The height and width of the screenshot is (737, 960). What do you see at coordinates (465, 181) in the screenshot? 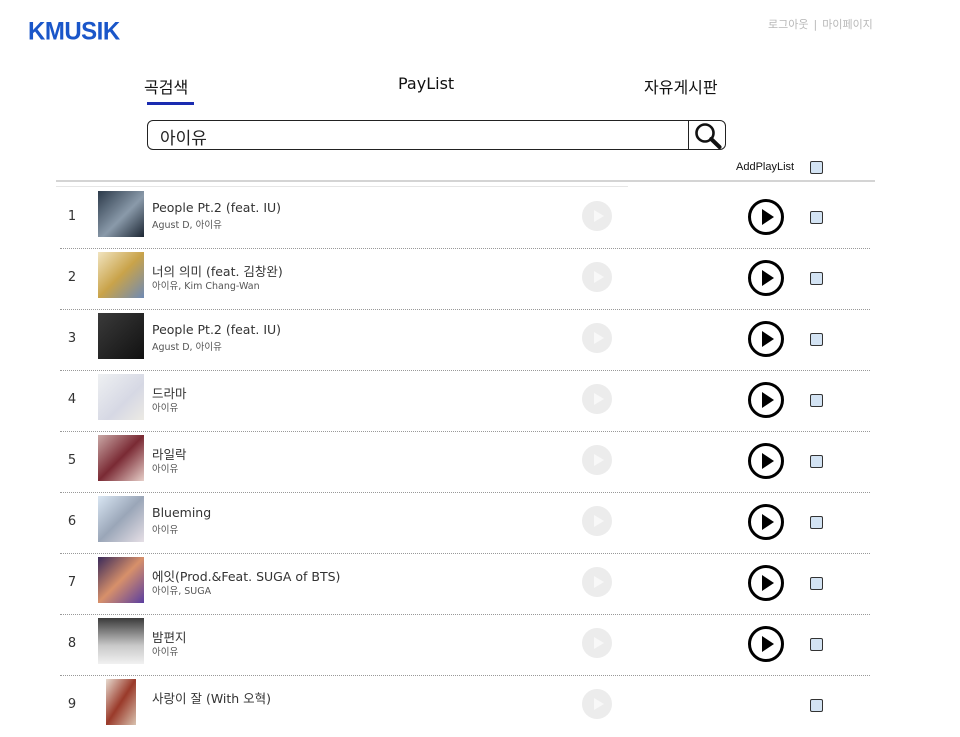
I see `list-header-divider` at bounding box center [465, 181].